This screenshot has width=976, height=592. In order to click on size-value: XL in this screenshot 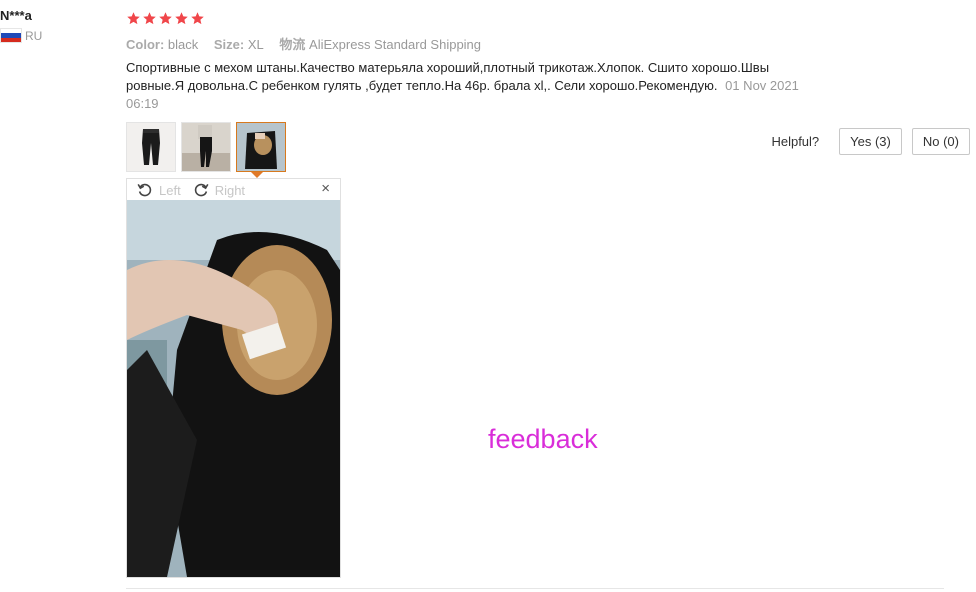, I will do `click(255, 44)`.